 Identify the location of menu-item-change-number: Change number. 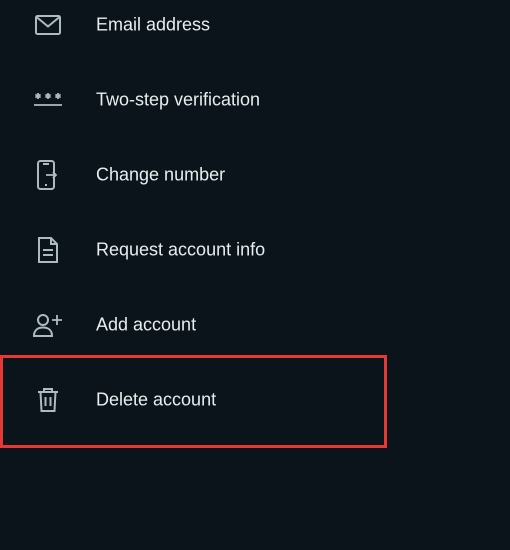
(255, 174).